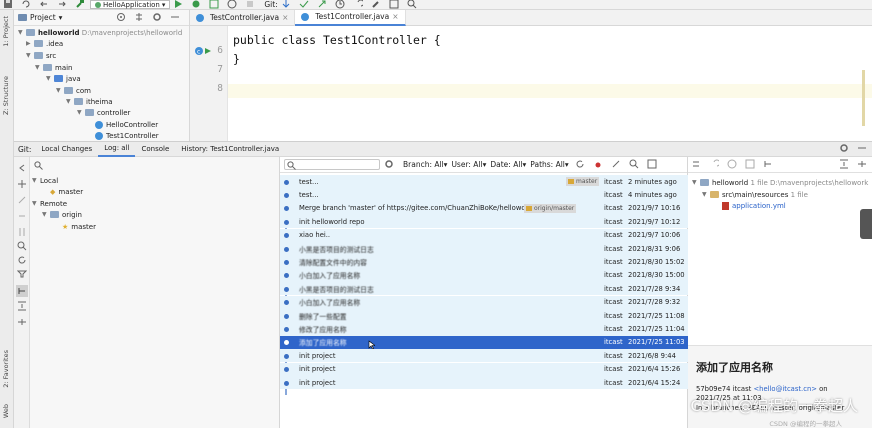 The width and height of the screenshot is (872, 428). Describe the element at coordinates (484, 356) in the screenshot. I see `commit-row: init project itcast 2021/6/8 9:44` at that location.